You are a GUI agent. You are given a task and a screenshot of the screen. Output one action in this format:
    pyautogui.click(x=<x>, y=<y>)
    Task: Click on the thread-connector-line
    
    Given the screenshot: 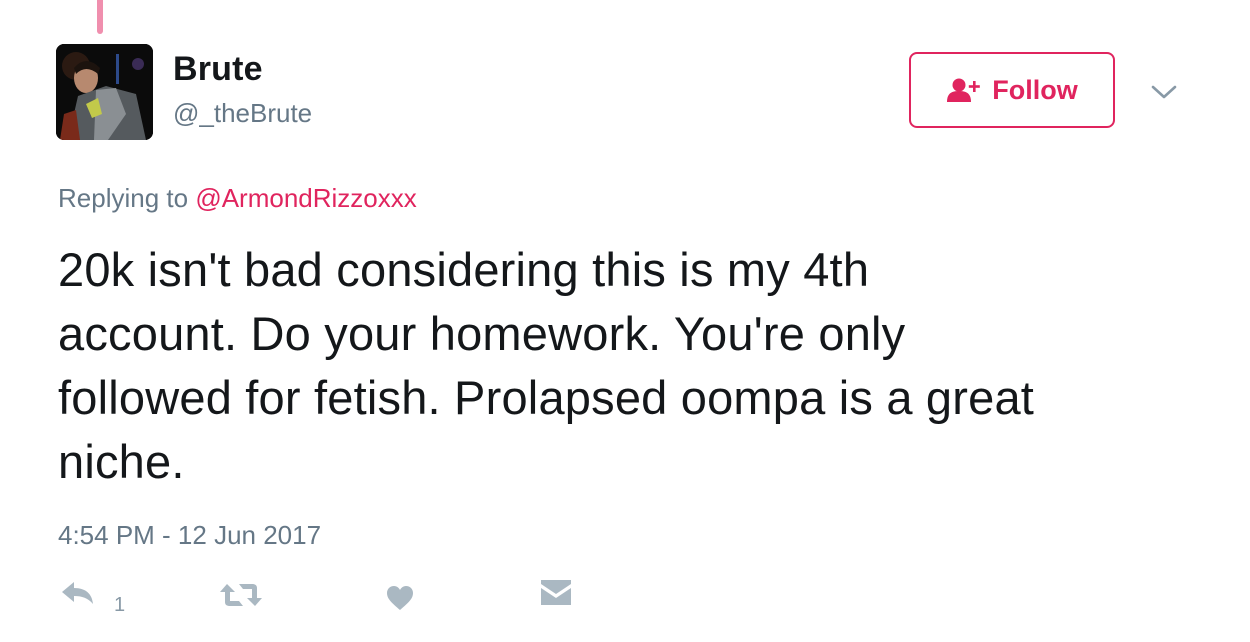 What is the action you would take?
    pyautogui.click(x=100, y=17)
    